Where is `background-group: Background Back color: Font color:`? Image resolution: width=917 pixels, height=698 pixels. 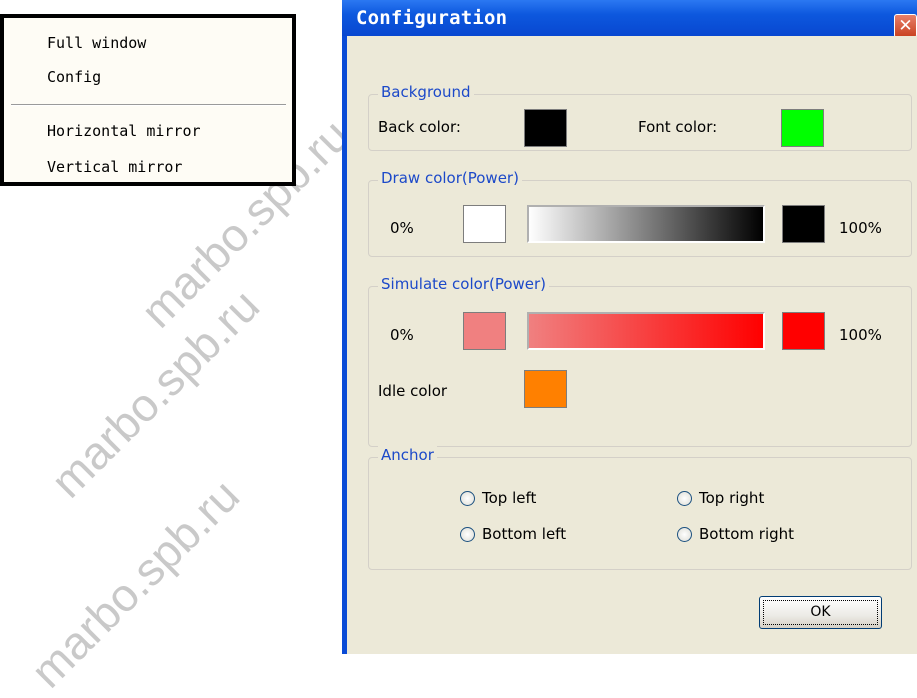
background-group: Background Back color: Font color: is located at coordinates (640, 117).